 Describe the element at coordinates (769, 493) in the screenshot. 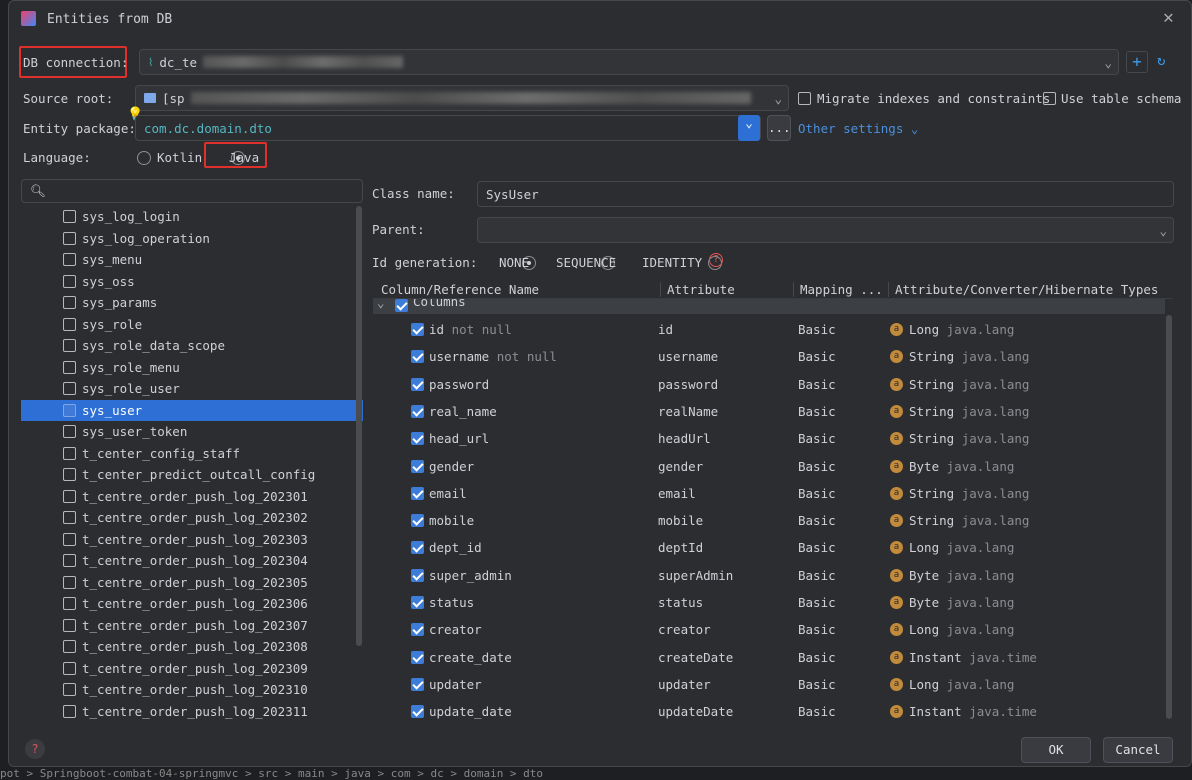

I see `column-row: email email Basic a String java.lang` at that location.